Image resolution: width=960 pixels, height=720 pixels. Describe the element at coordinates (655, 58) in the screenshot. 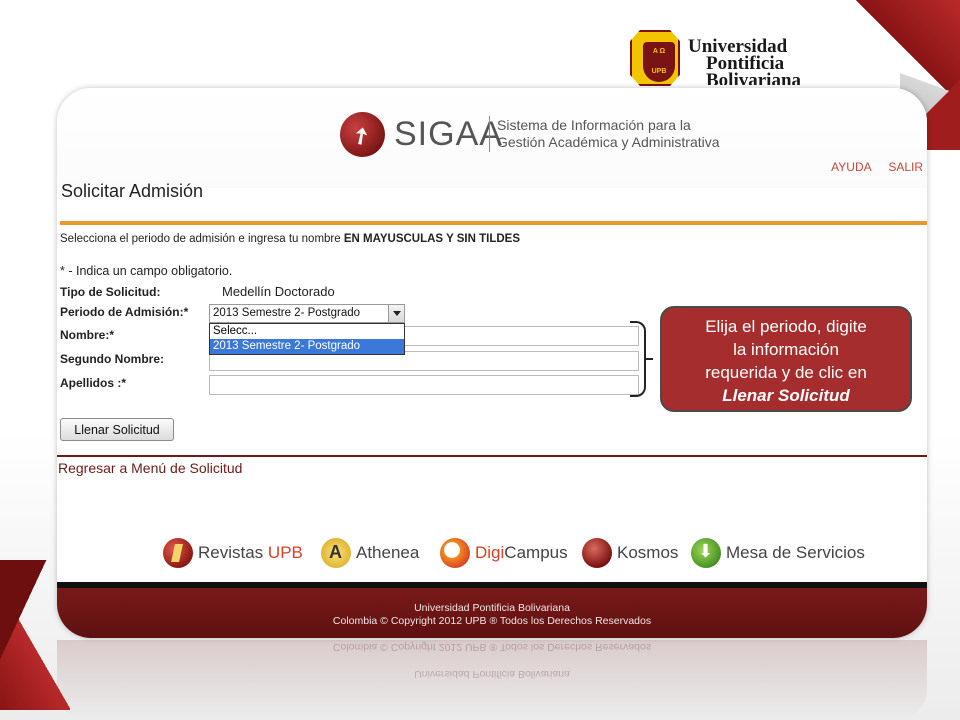

I see `crest-icon: A Ω UPB` at that location.